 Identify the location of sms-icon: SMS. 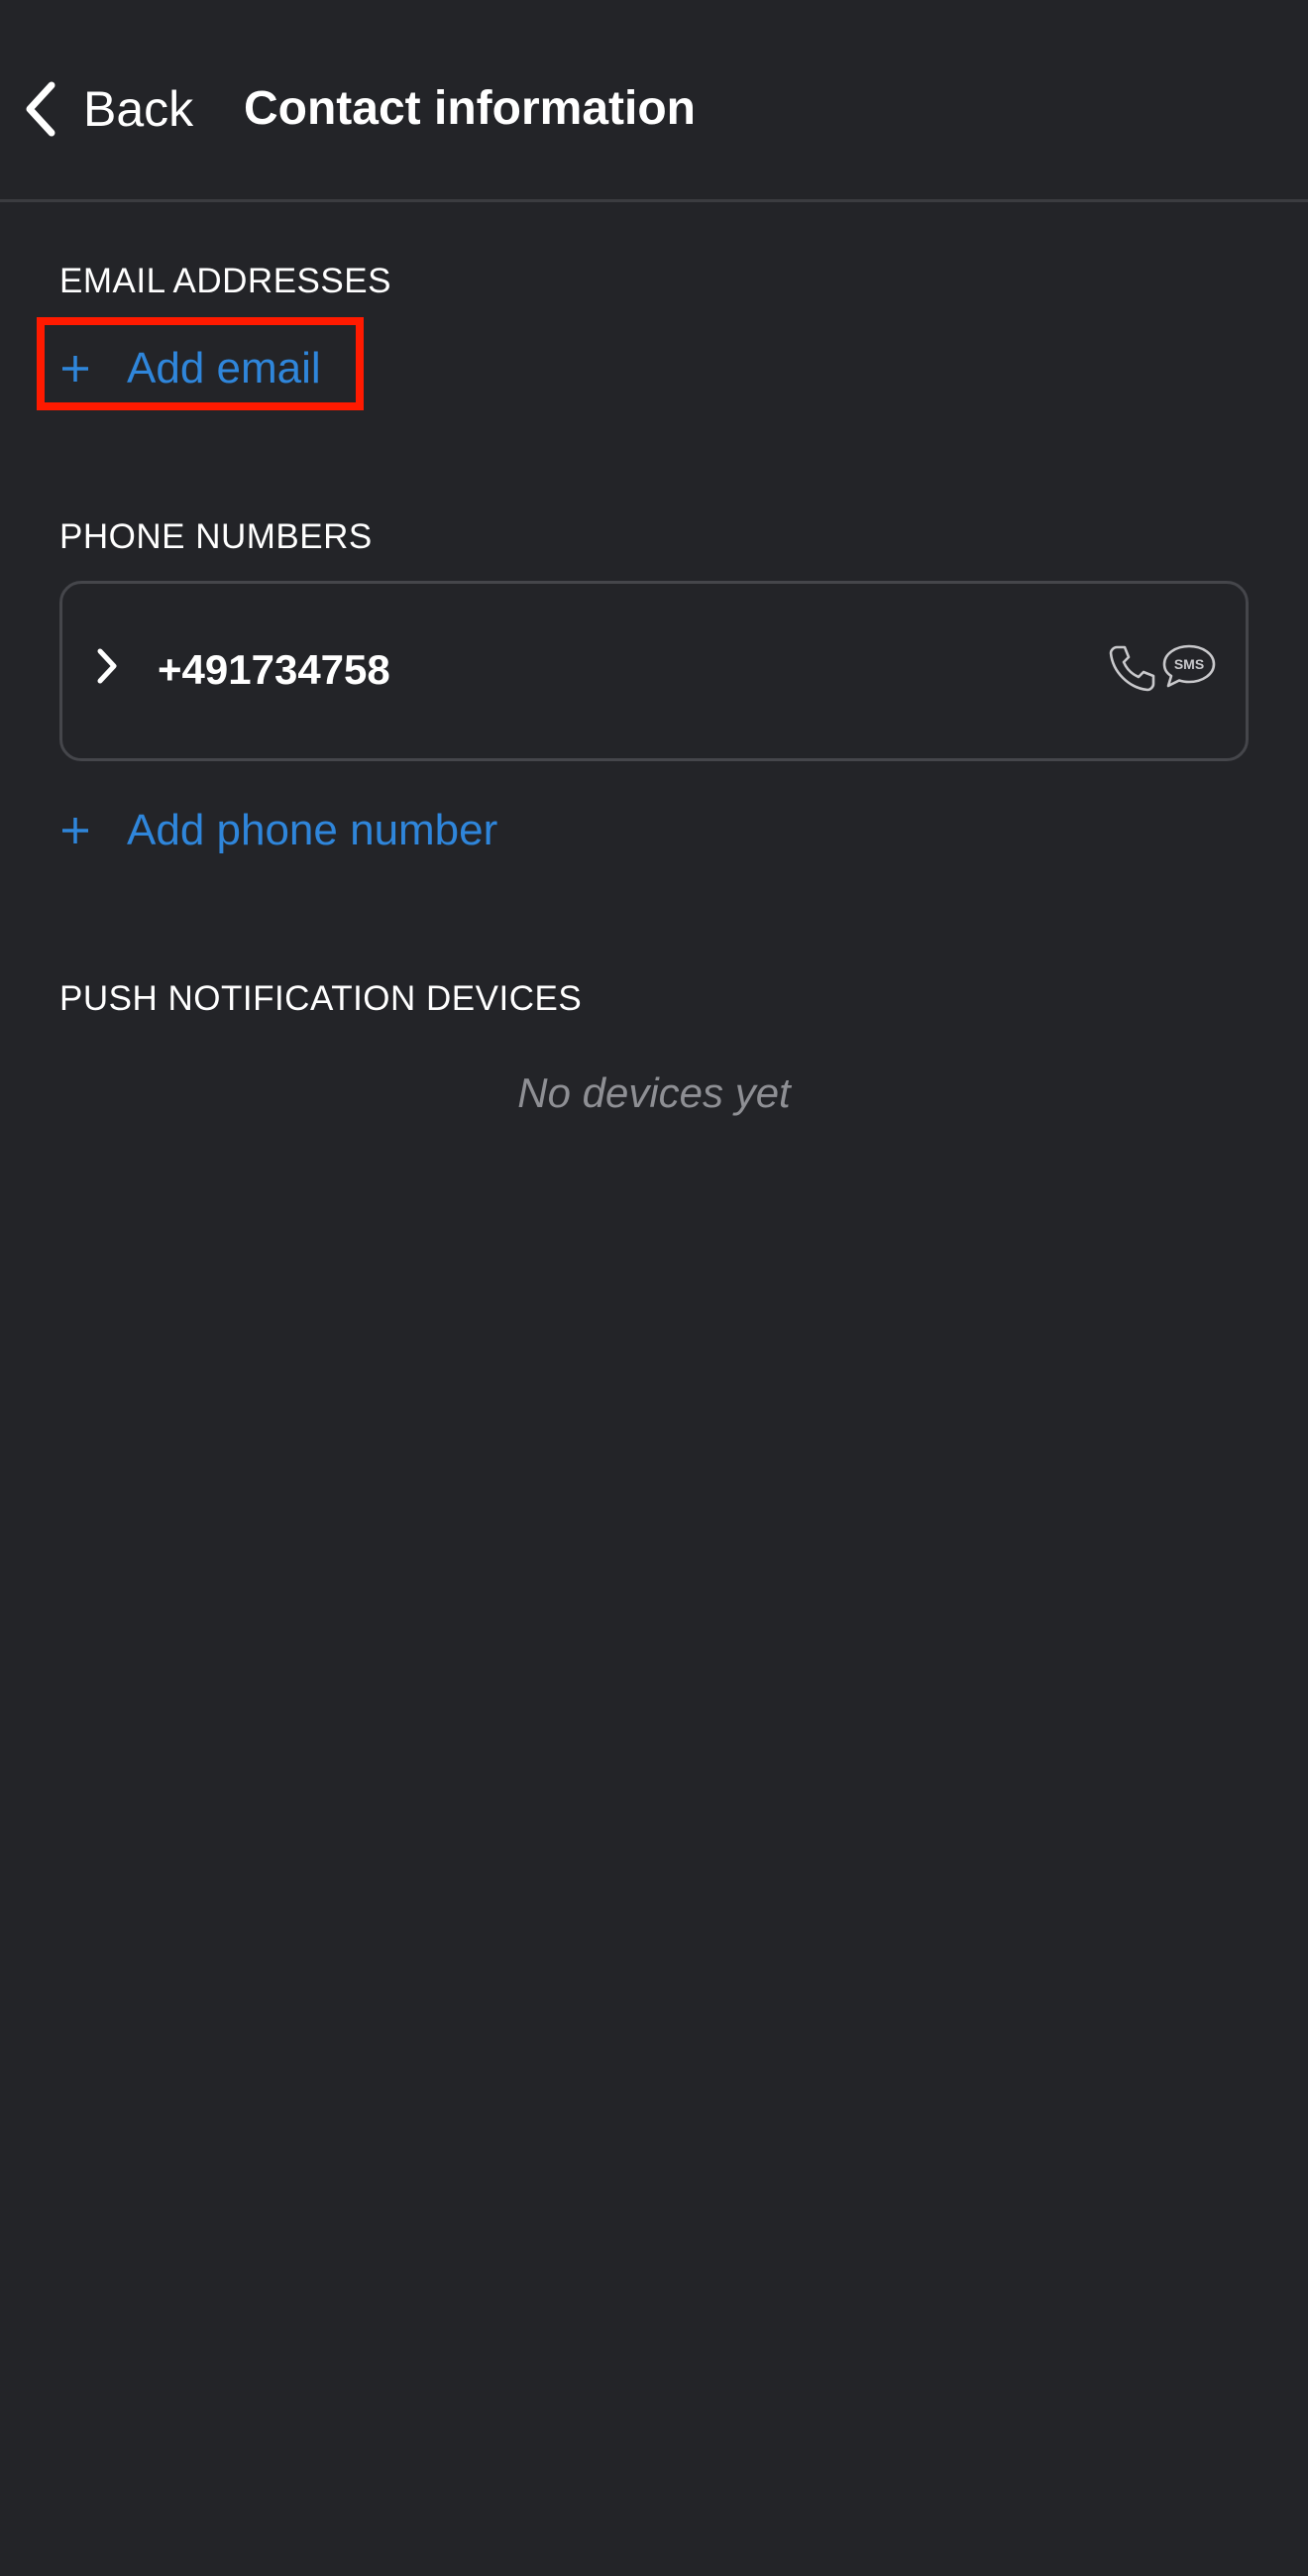
(1189, 666).